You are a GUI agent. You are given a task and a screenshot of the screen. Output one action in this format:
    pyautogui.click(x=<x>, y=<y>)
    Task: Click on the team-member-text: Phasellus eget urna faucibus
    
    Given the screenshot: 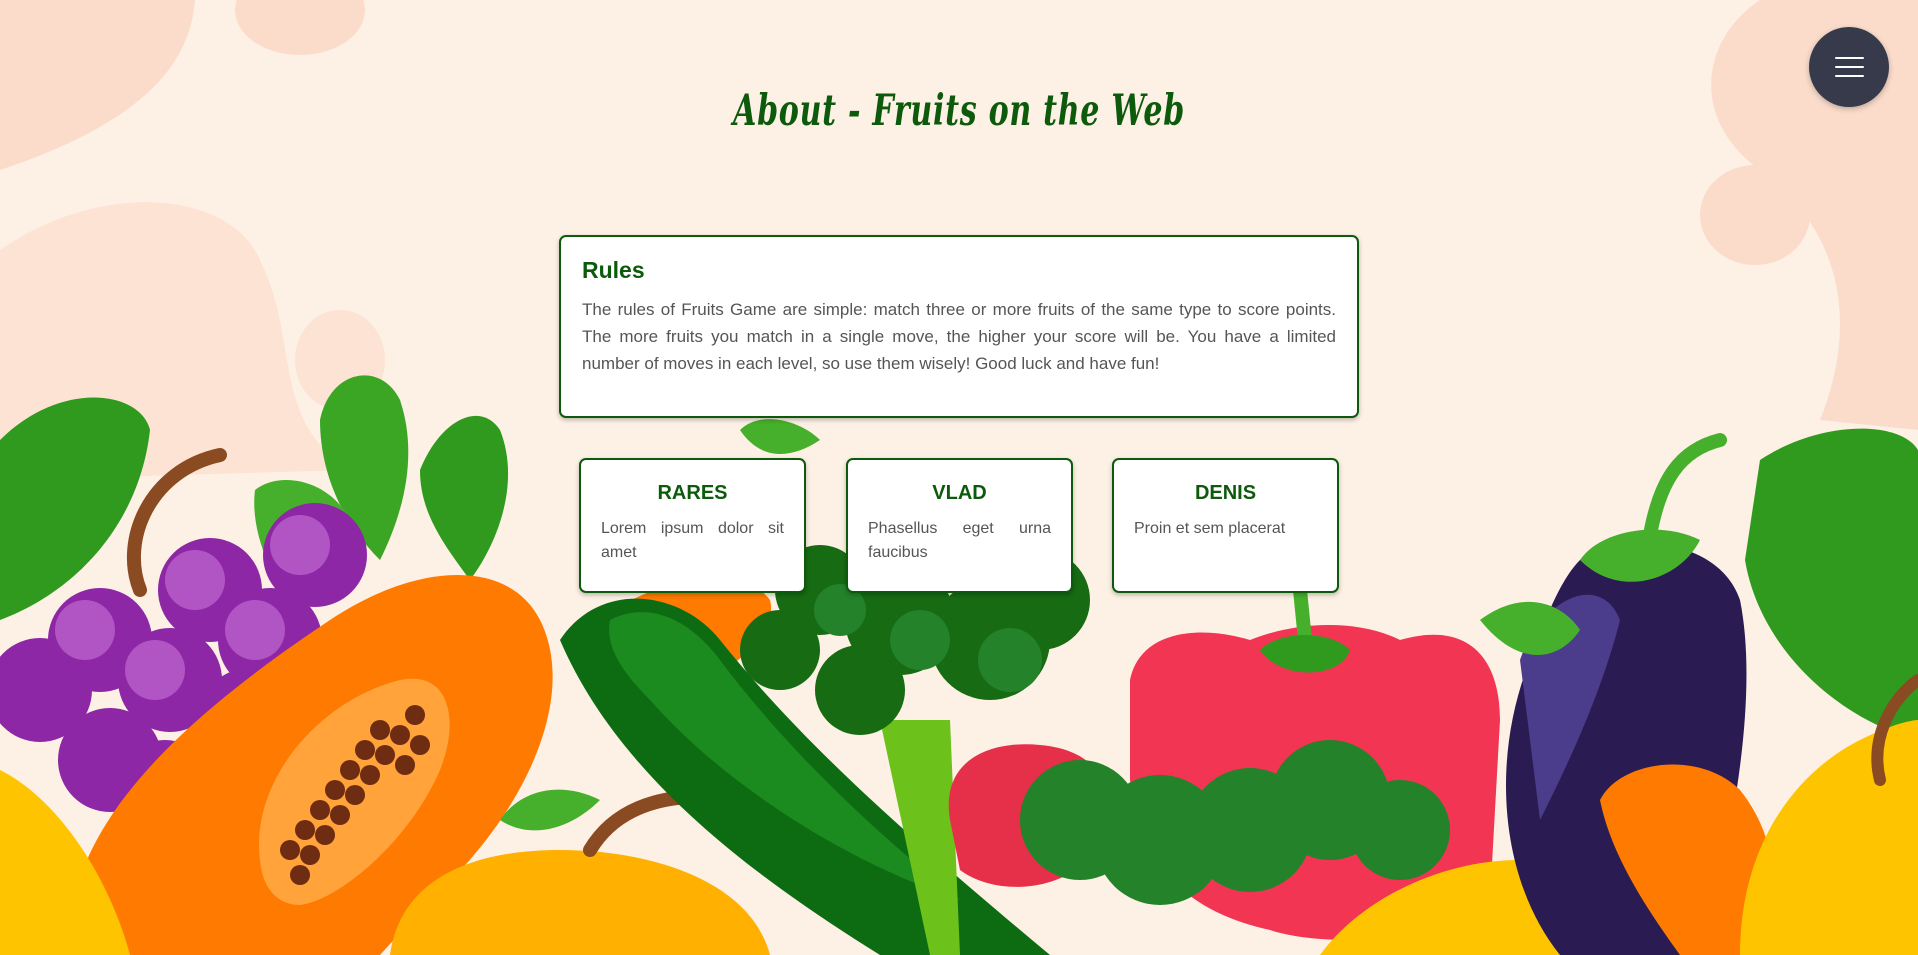 What is the action you would take?
    pyautogui.click(x=959, y=540)
    